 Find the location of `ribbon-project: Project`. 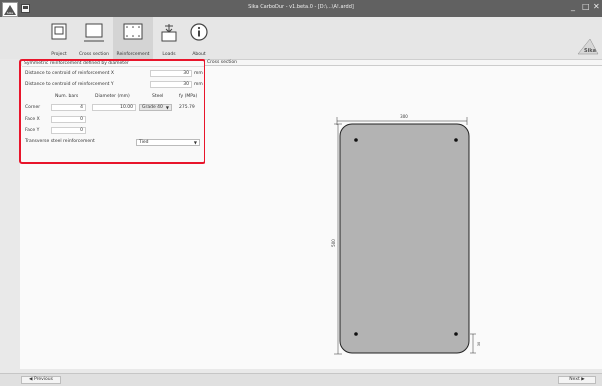

ribbon-project: Project is located at coordinates (59, 38).